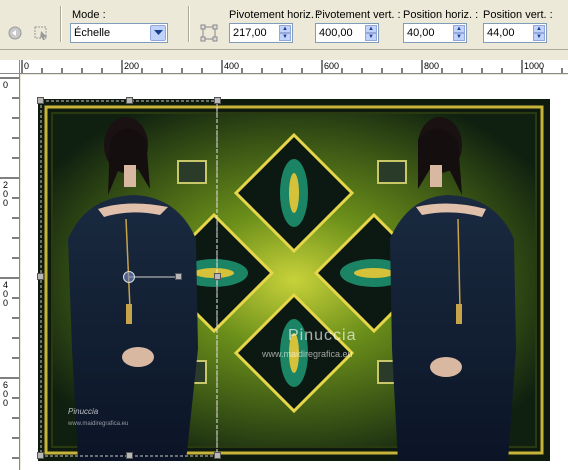 The height and width of the screenshot is (470, 568). I want to click on transform-handle-tl, so click(40, 100).